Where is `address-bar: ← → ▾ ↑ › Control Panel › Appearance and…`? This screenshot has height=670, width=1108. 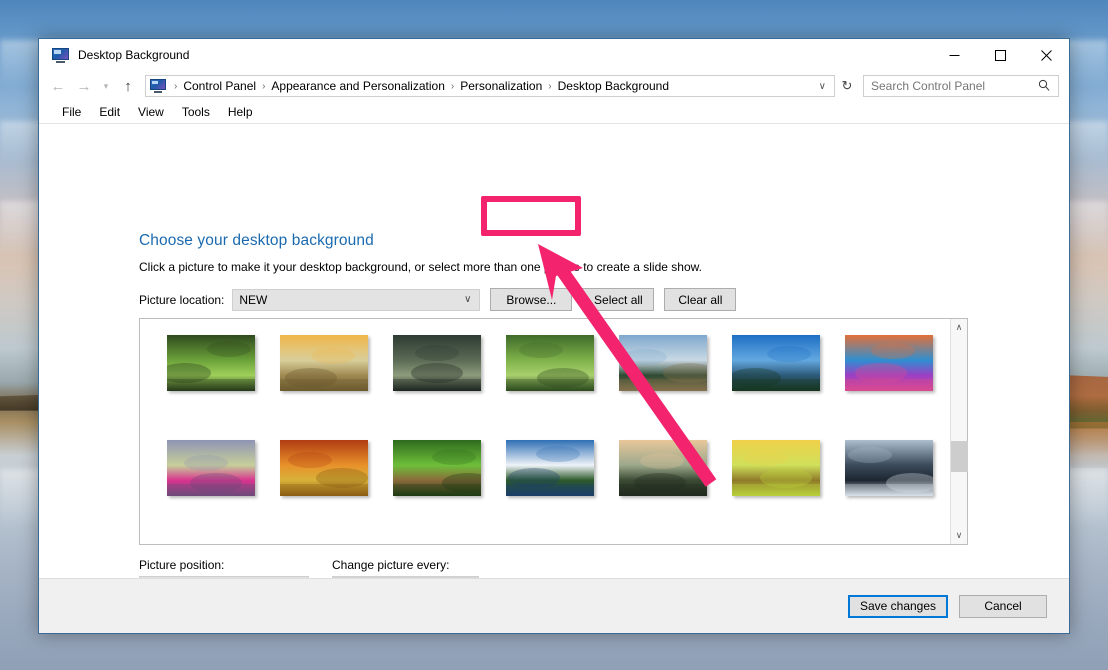
address-bar: ← → ▾ ↑ › Control Panel › Appearance and… is located at coordinates (554, 86).